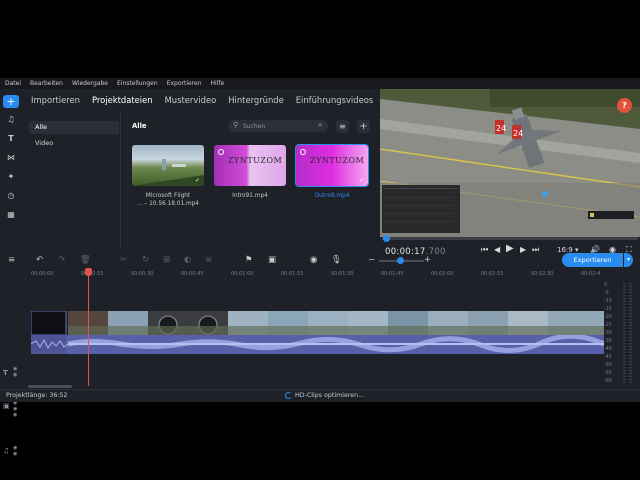 The image size is (640, 480). Describe the element at coordinates (11, 176) in the screenshot. I see `filters-icon: ✦` at that location.